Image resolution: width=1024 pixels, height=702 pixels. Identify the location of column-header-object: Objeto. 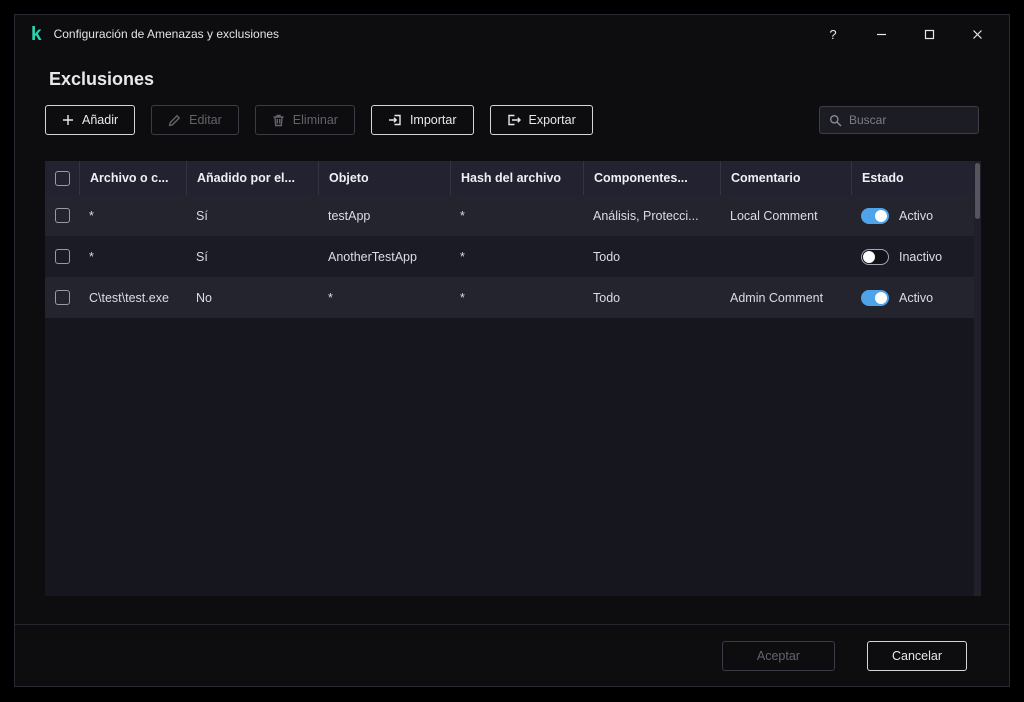
(384, 178).